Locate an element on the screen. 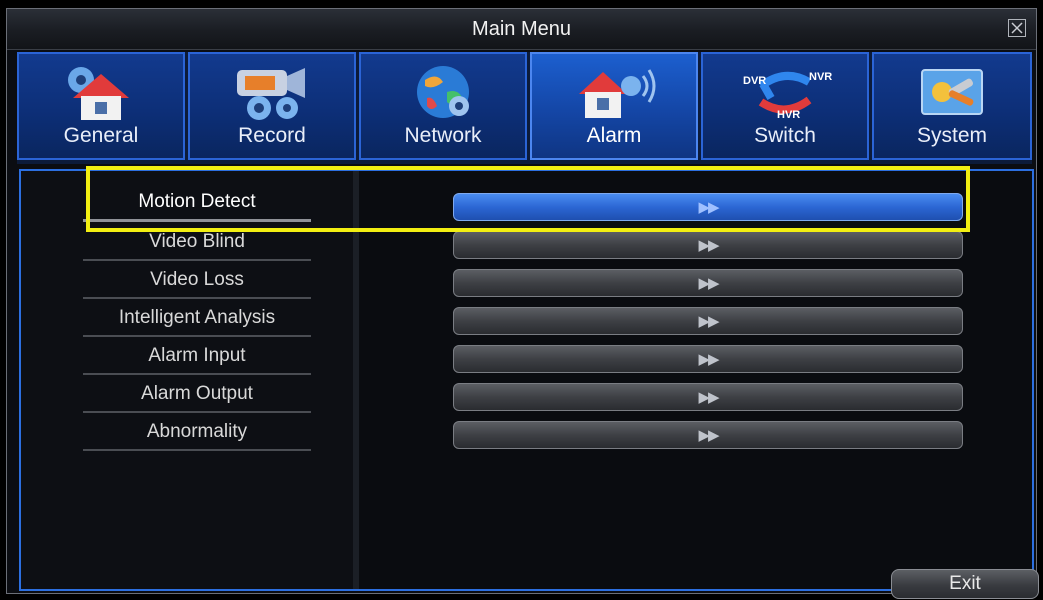 This screenshot has width=1043, height=600. close-button is located at coordinates (1017, 28).